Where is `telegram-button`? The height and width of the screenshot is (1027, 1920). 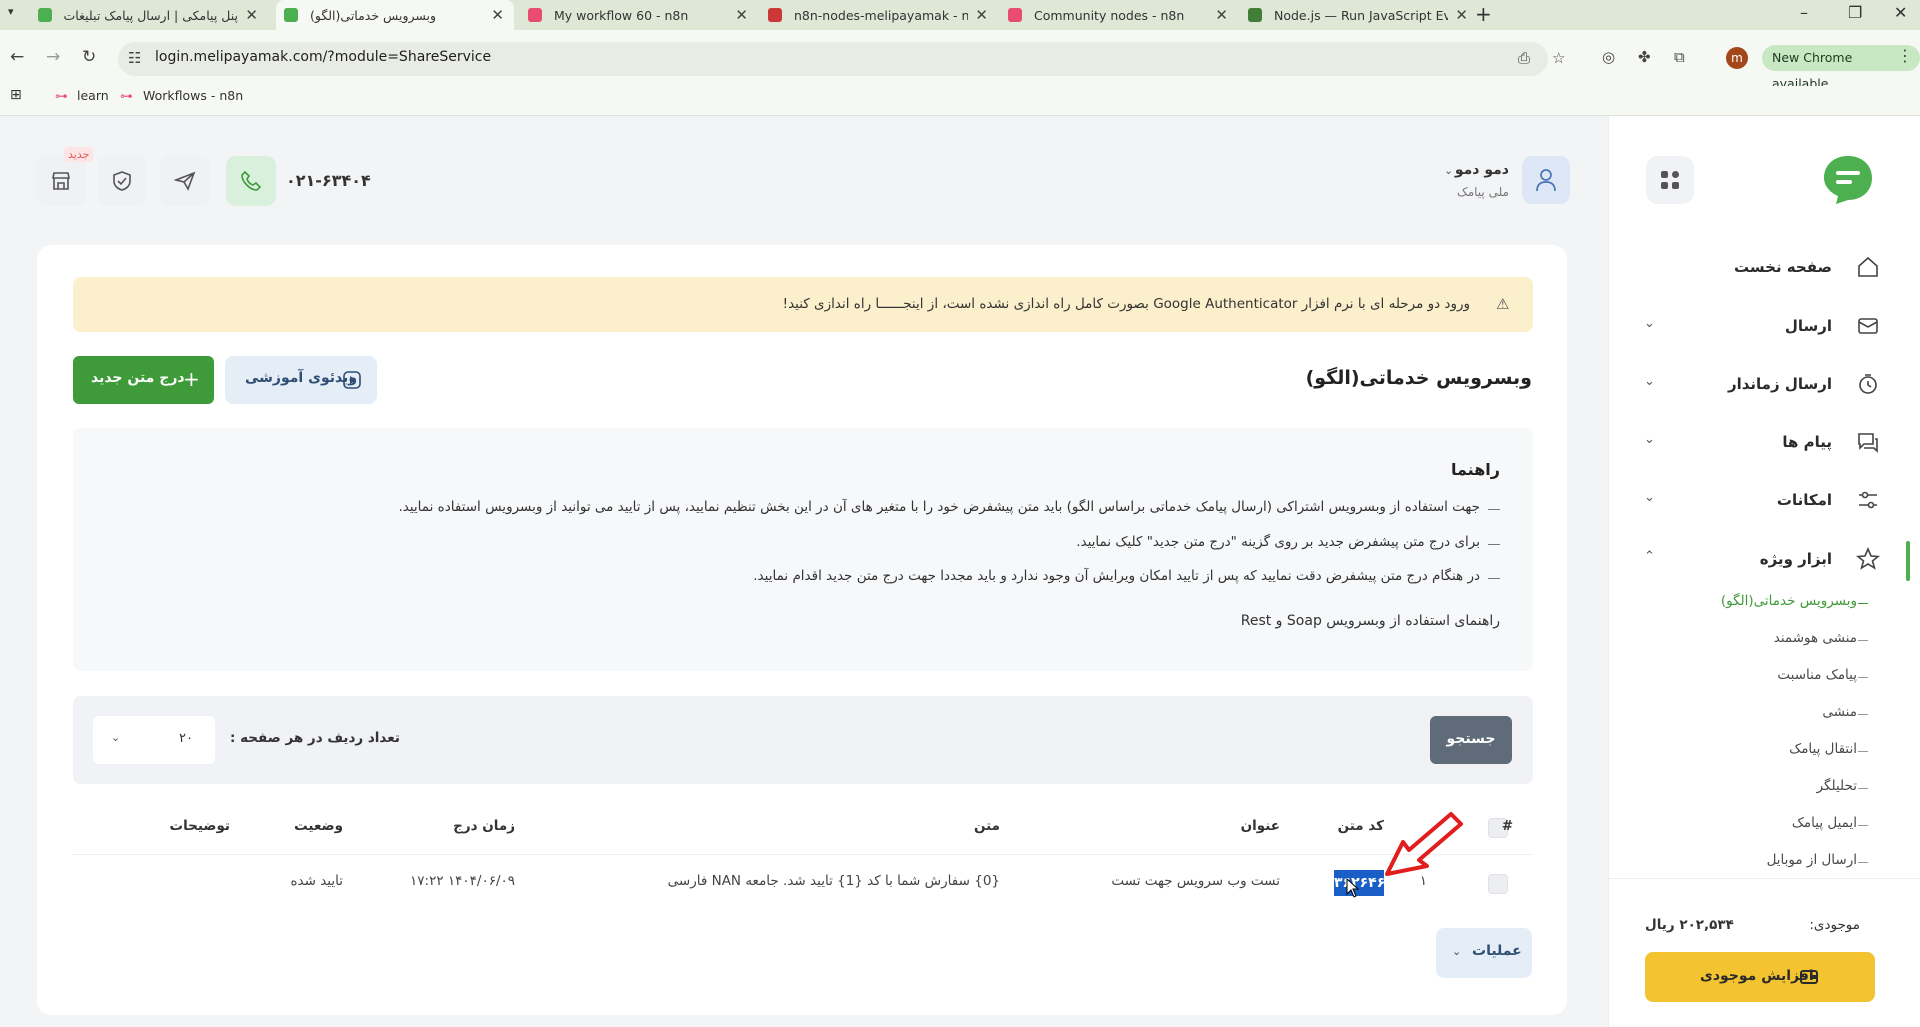
telegram-button is located at coordinates (185, 181).